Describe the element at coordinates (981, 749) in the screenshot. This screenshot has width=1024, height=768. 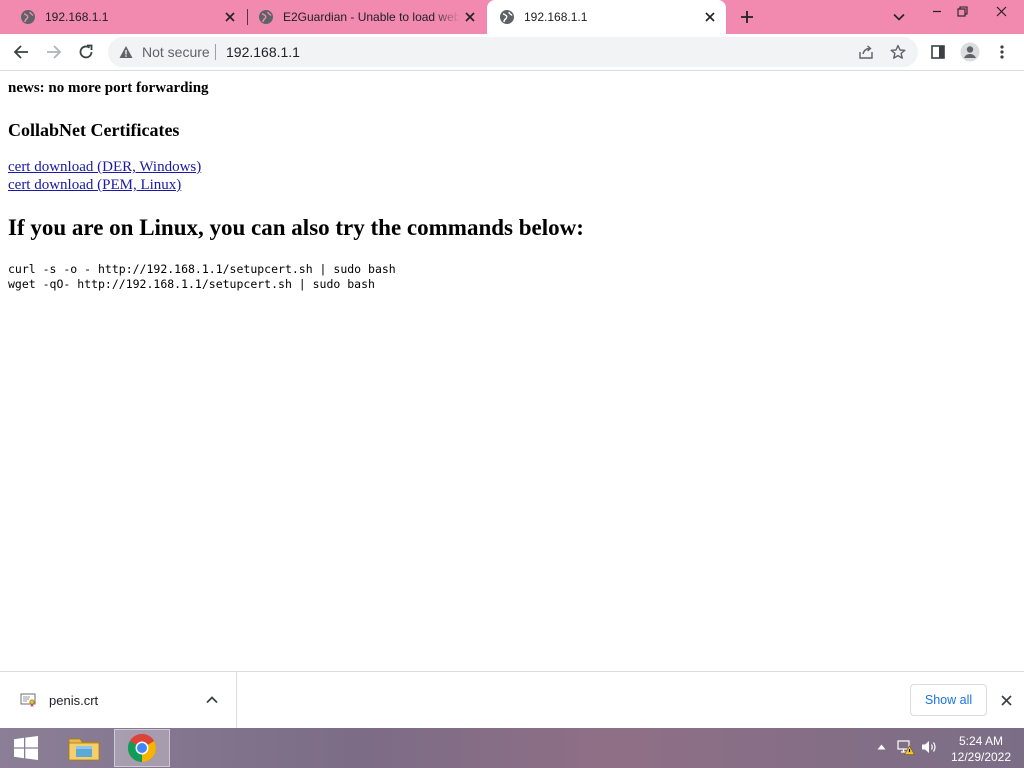
I see `system-clock: 5:24 AM 12/29/2022` at that location.